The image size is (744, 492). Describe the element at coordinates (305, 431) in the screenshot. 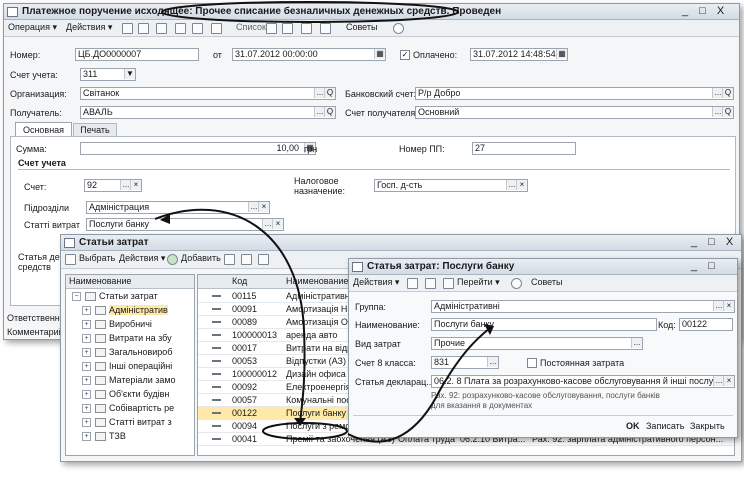

I see `selected-row-highlight-ellipse` at that location.